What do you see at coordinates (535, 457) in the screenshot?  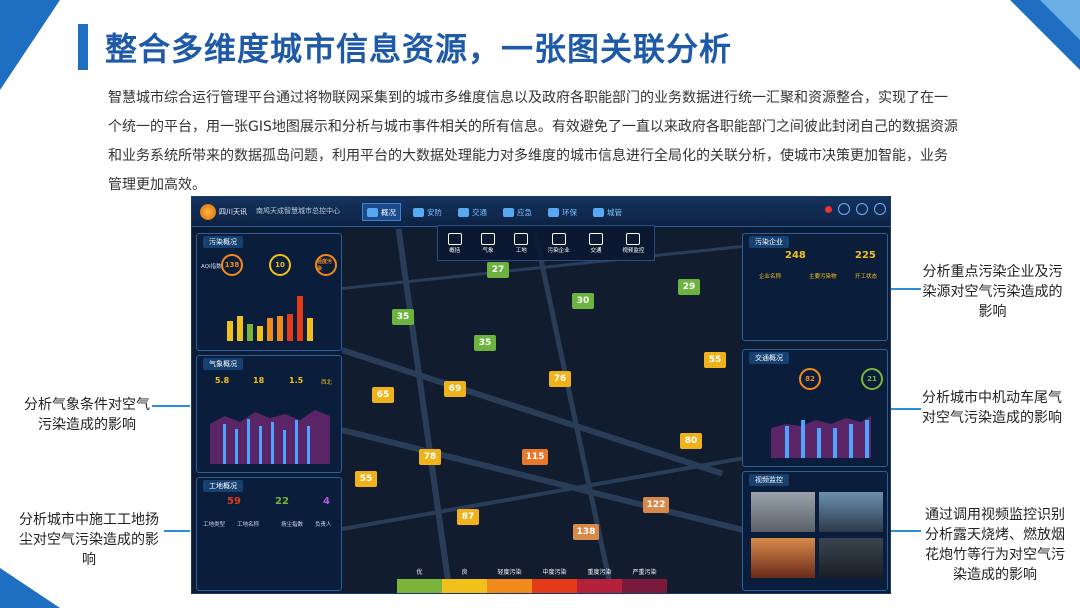 I see `aqi-marker: 115` at bounding box center [535, 457].